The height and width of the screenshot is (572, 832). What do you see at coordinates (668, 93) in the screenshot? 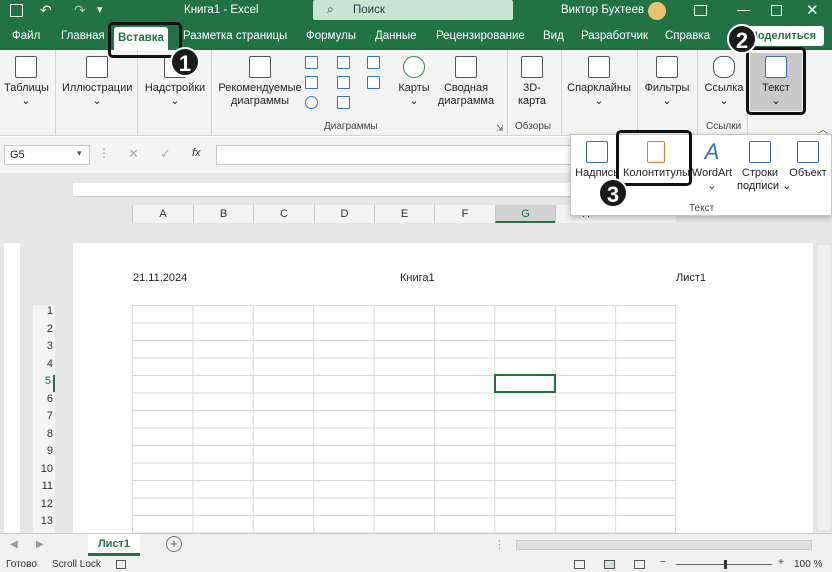
I see `group-filters` at bounding box center [668, 93].